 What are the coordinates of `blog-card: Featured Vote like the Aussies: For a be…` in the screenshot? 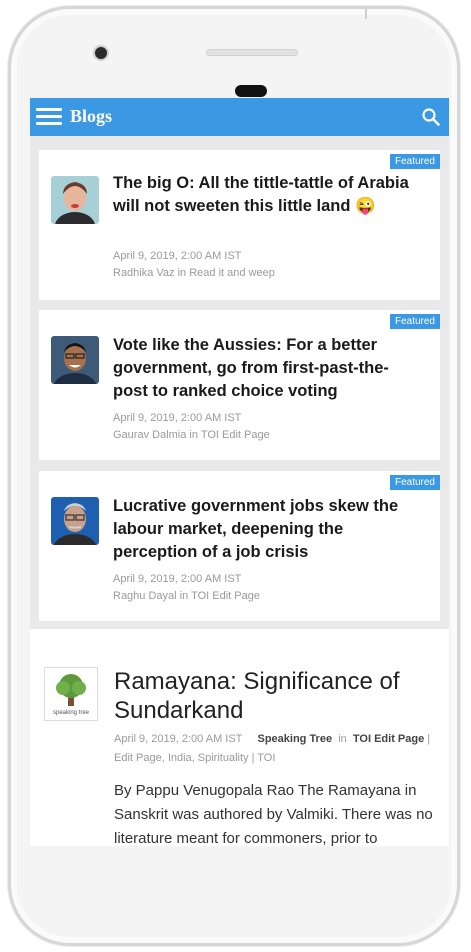 It's located at (239, 385).